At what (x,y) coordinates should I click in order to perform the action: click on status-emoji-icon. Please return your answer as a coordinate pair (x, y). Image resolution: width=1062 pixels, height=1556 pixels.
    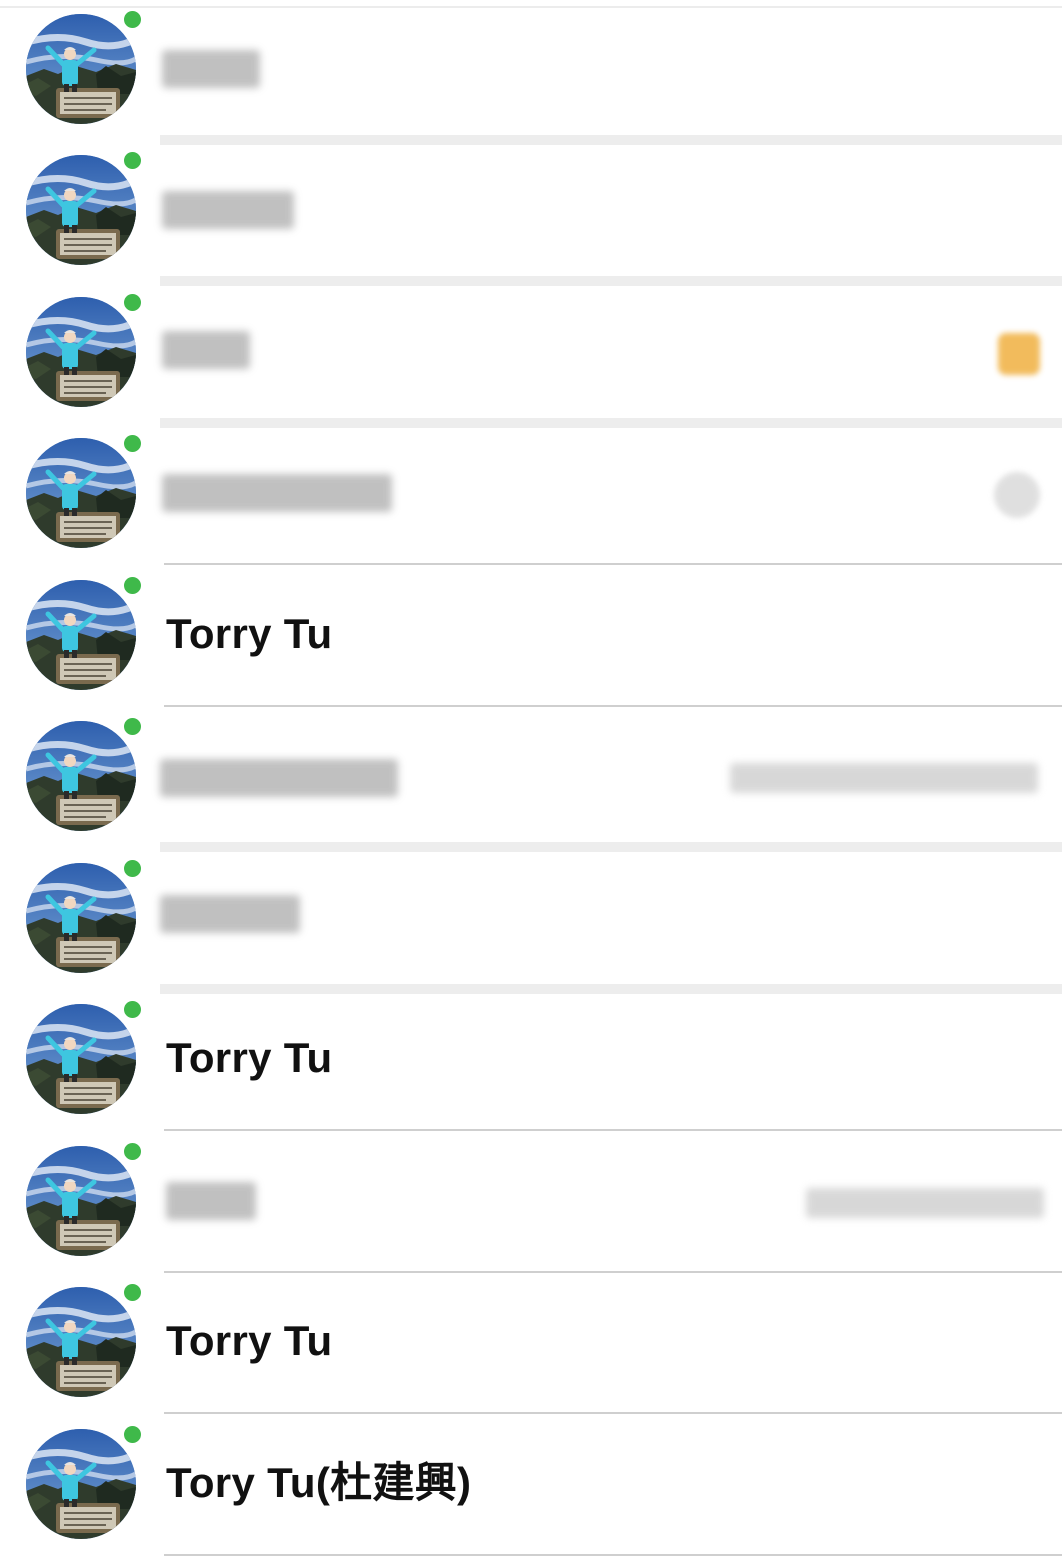
    Looking at the image, I should click on (1019, 354).